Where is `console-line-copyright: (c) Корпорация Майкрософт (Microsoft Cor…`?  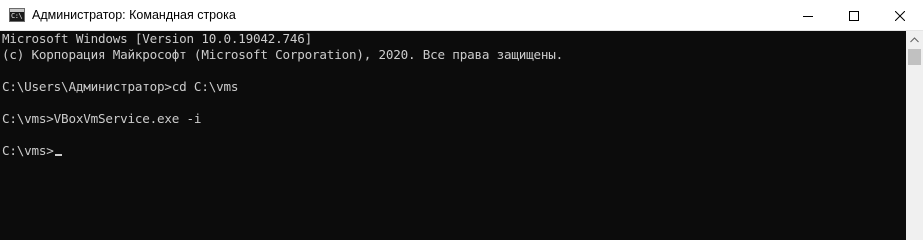
console-line-copyright: (c) Корпорация Майкрософт (Microsoft Cor… is located at coordinates (283, 54).